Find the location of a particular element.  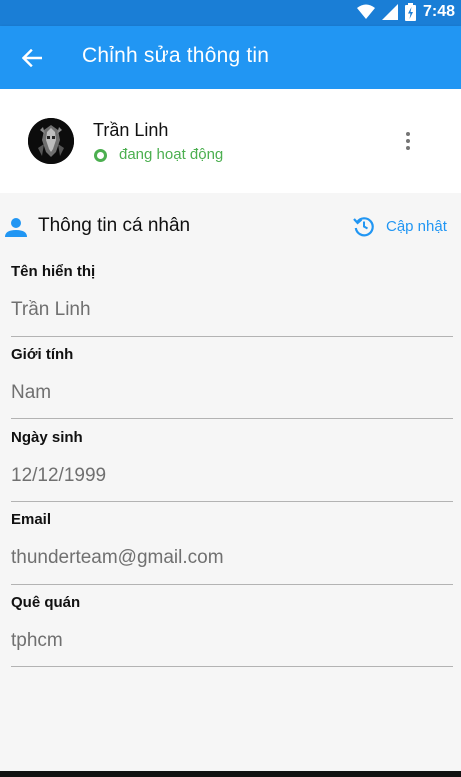

update-button: Cập nhật is located at coordinates (399, 226).